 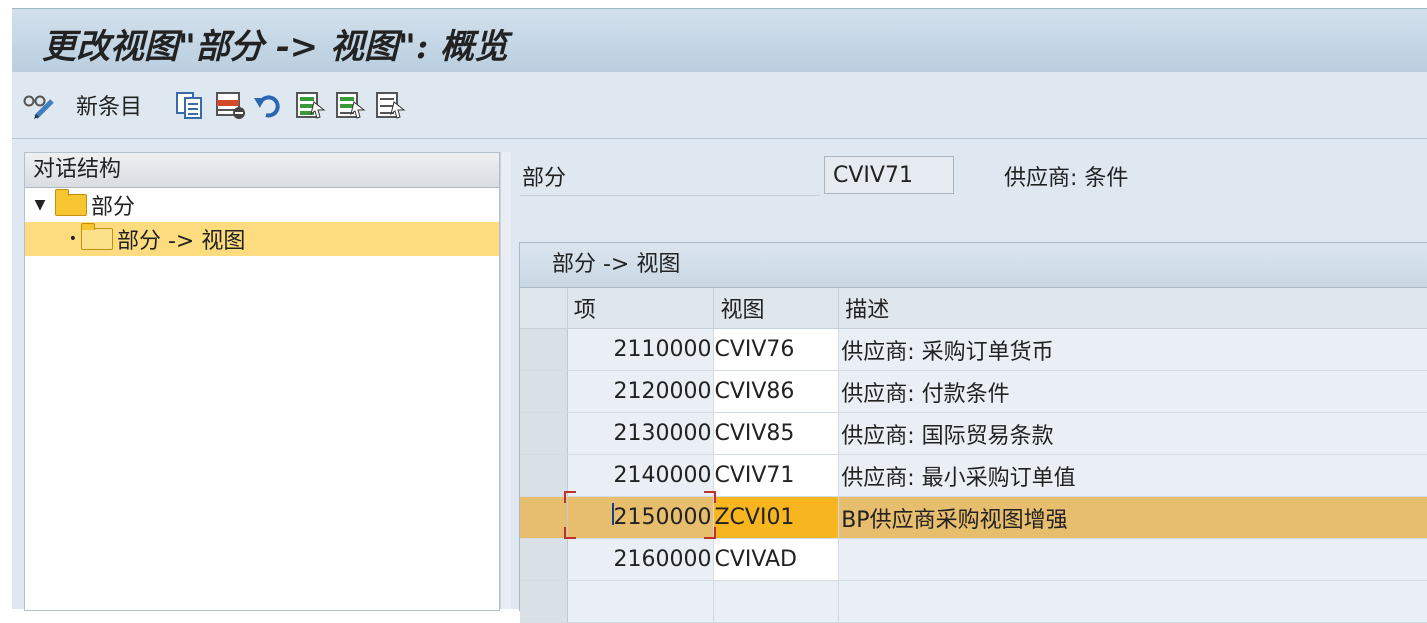 I want to click on table-row: 2110000 CVIV76 供应商: 采购订单货币, so click(x=973, y=349).